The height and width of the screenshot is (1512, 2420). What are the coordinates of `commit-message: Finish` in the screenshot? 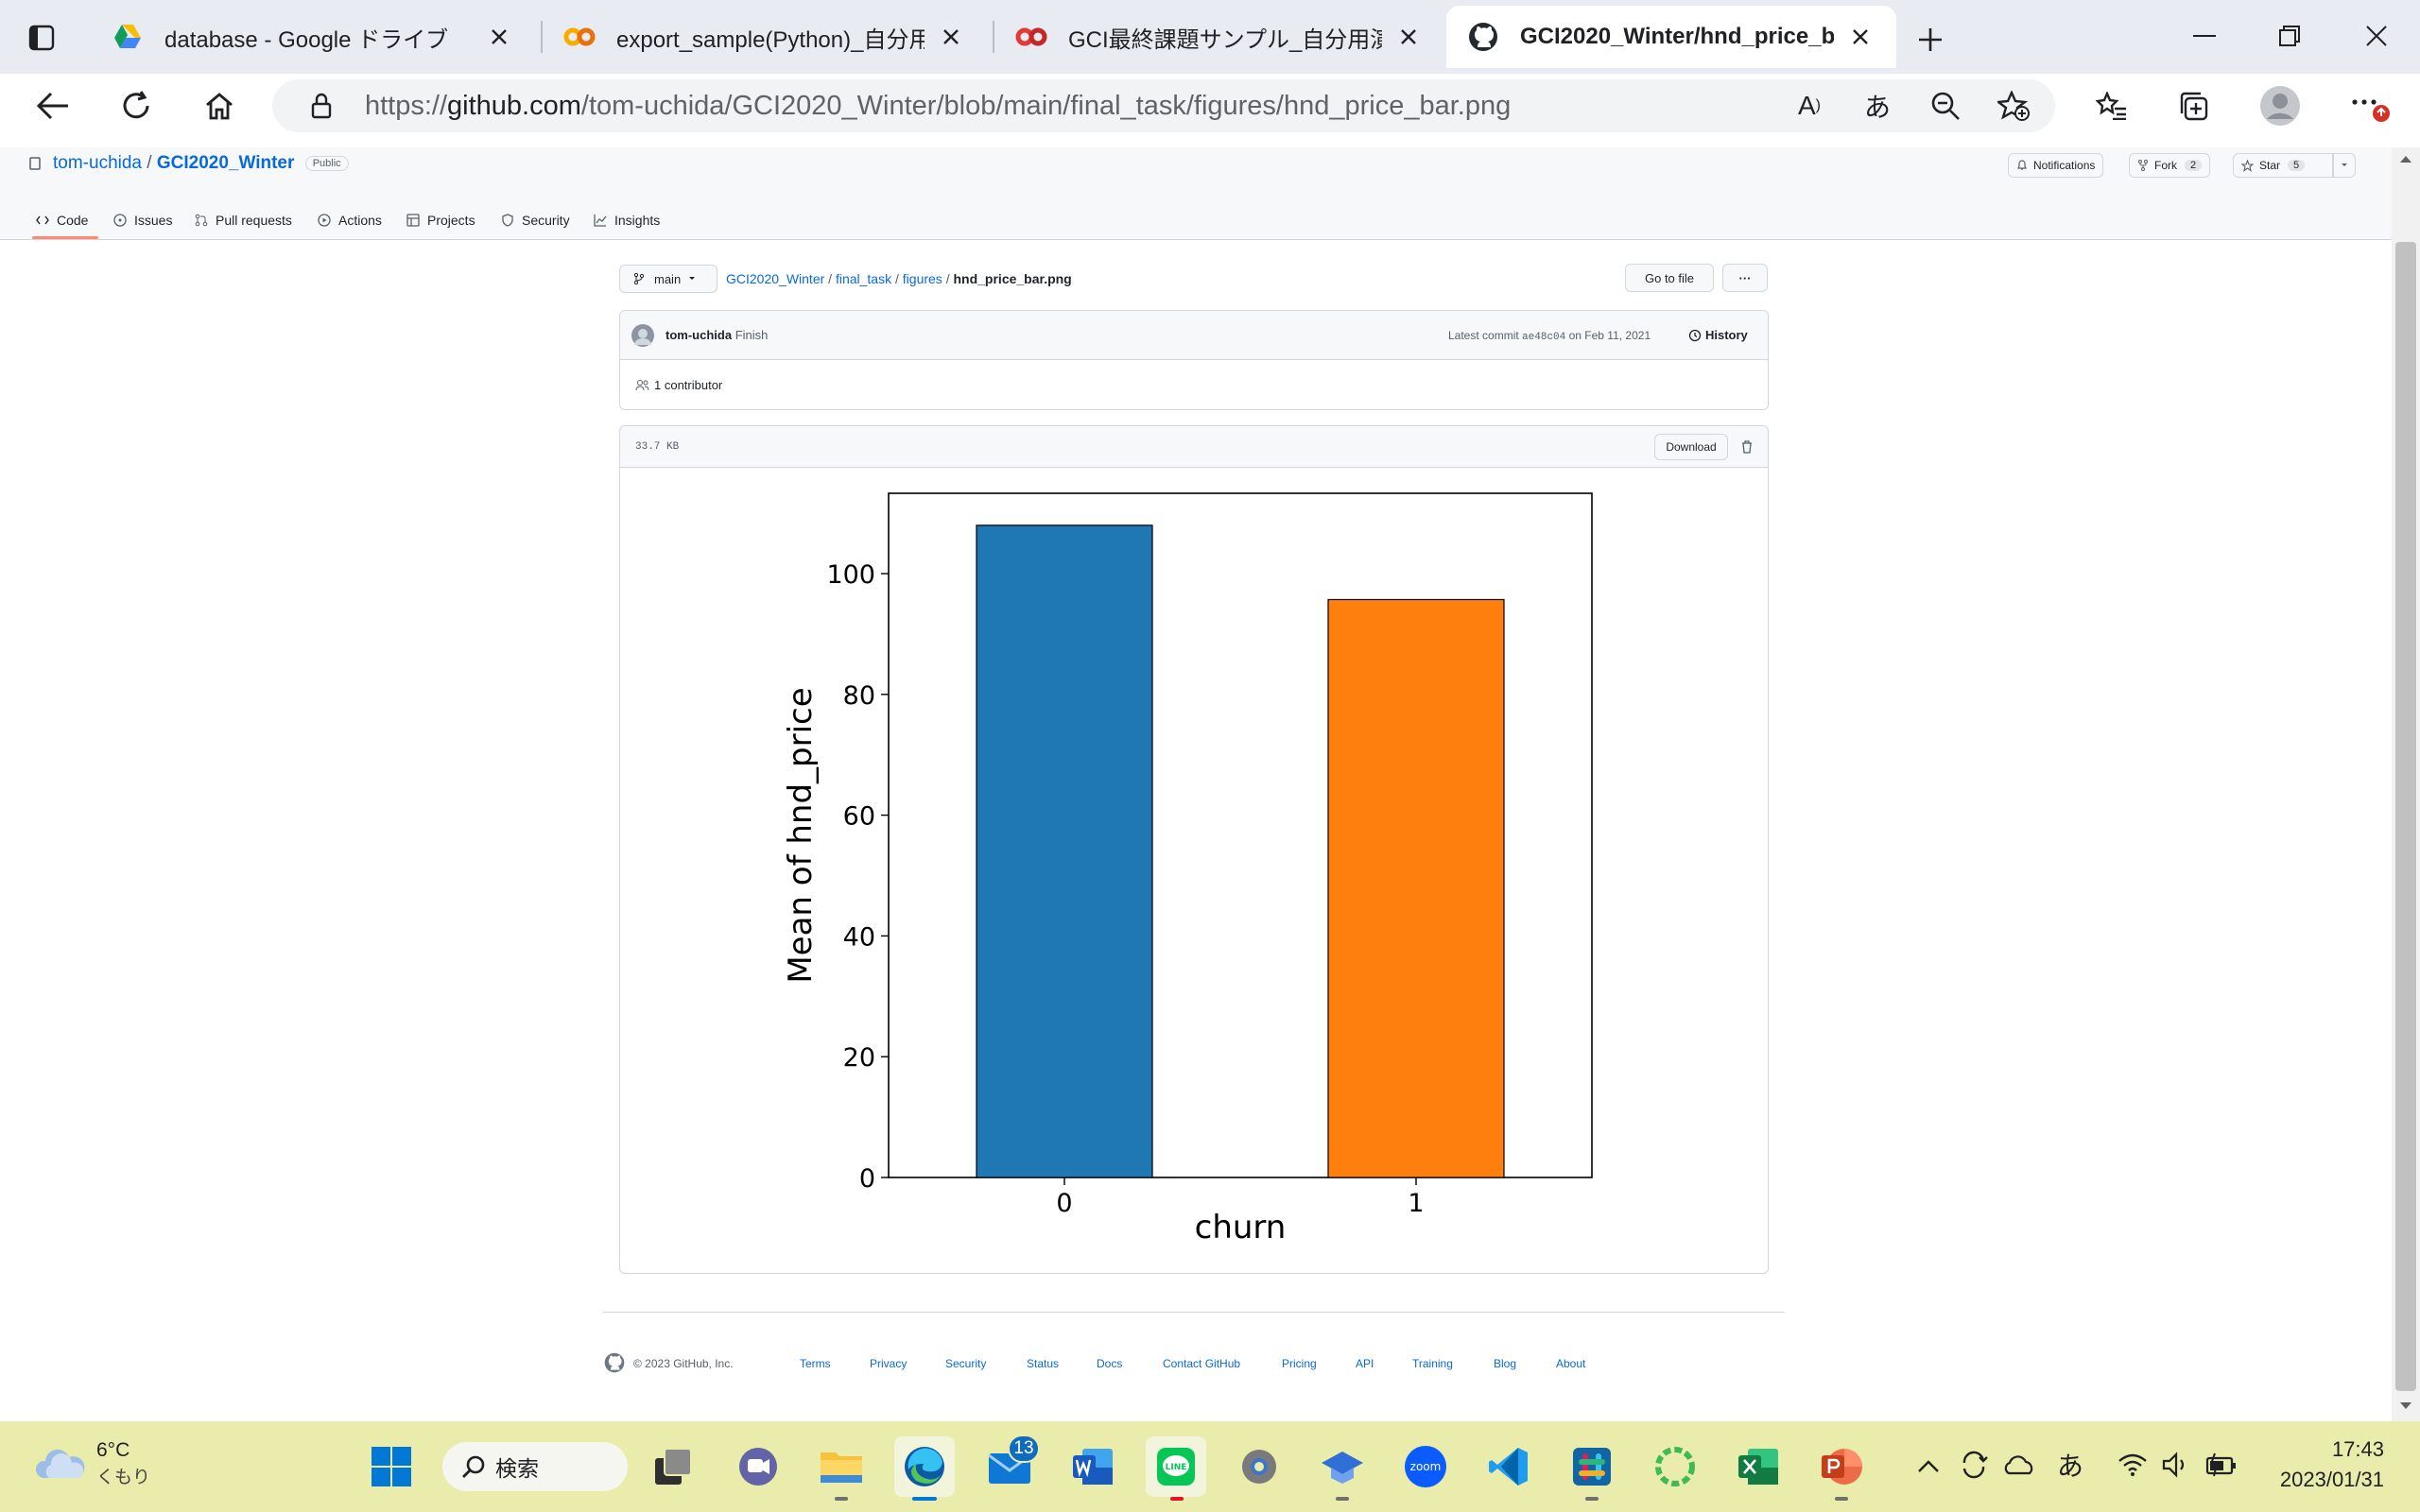 It's located at (752, 335).